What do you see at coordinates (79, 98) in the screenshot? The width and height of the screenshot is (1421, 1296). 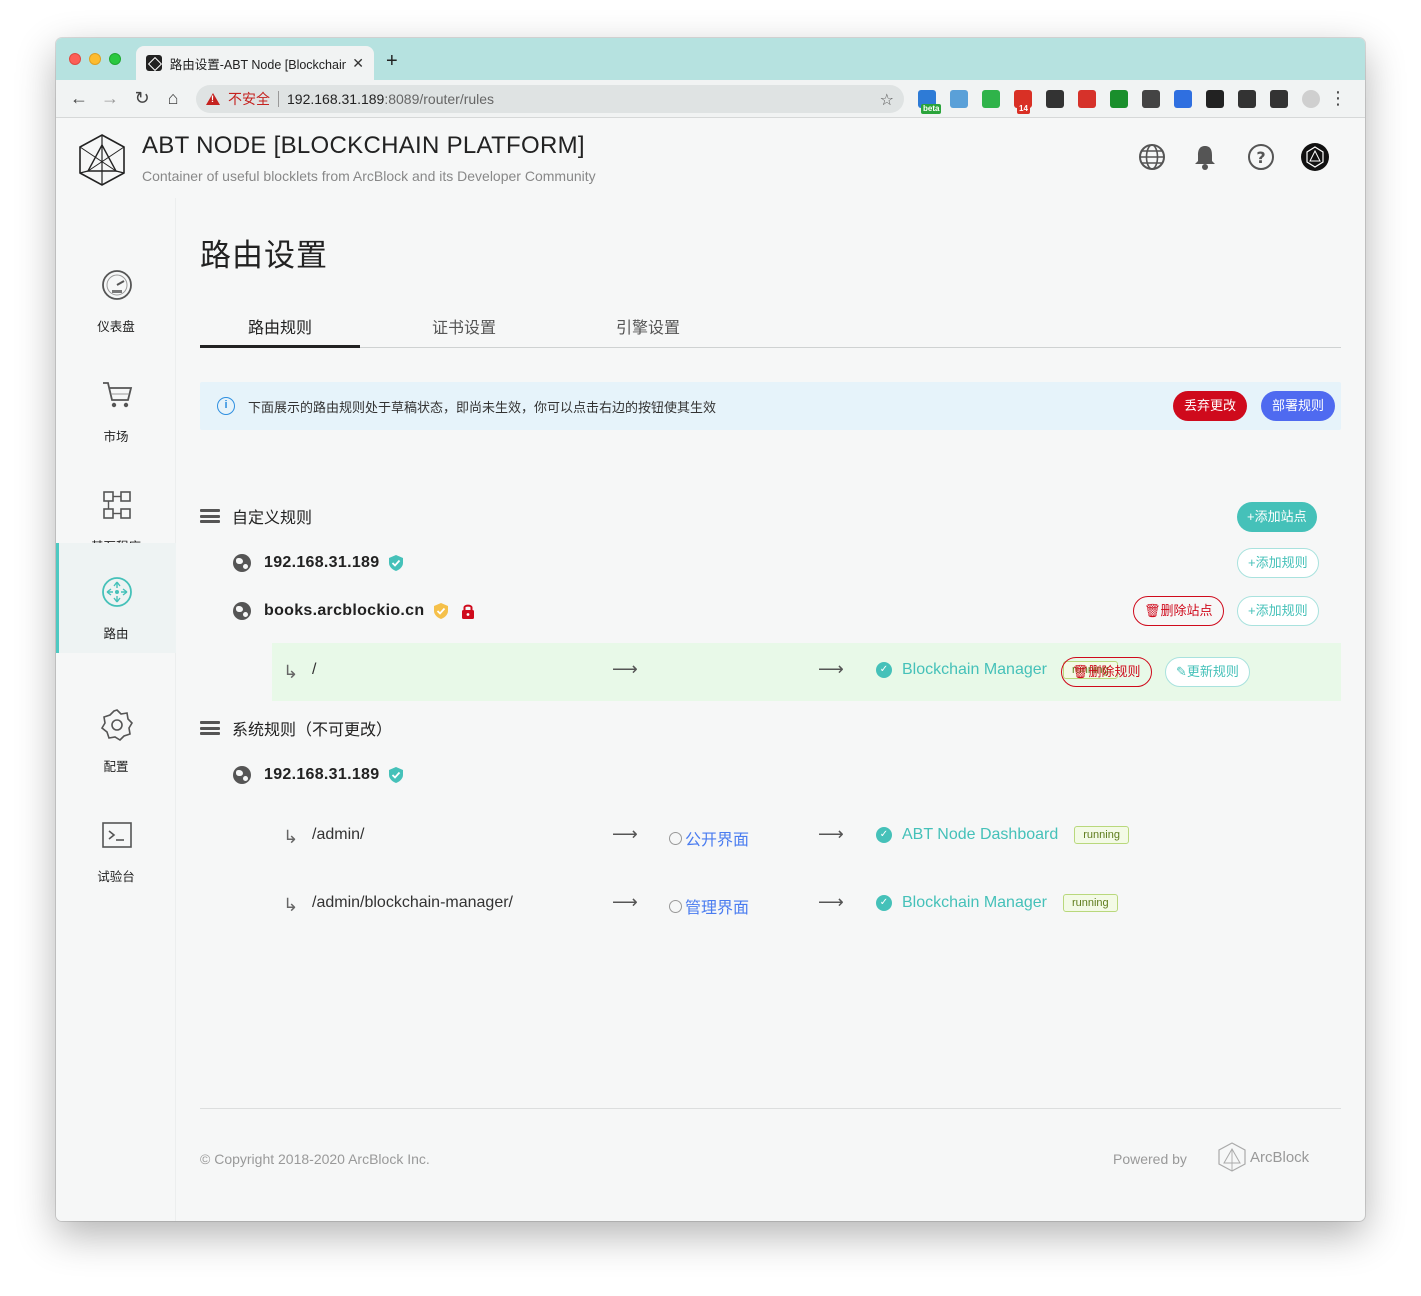 I see `back-arrow-icon: ←` at bounding box center [79, 98].